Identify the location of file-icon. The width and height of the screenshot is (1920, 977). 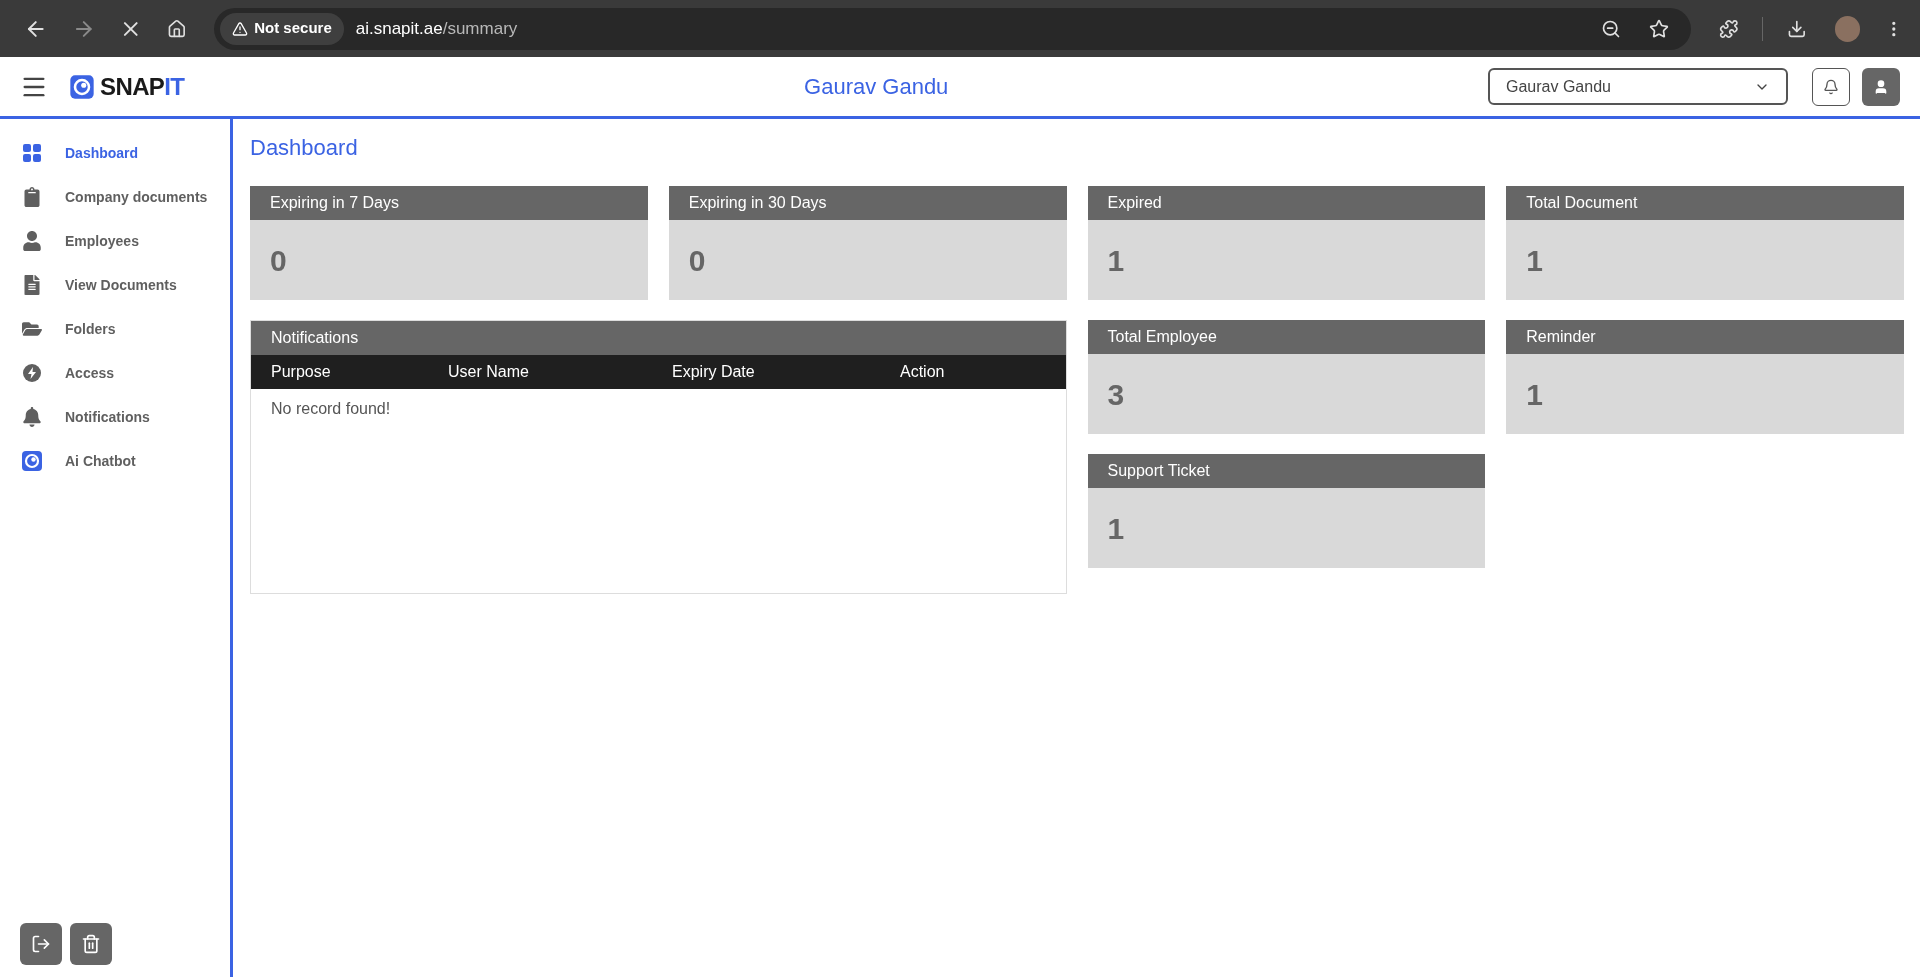
(32, 285).